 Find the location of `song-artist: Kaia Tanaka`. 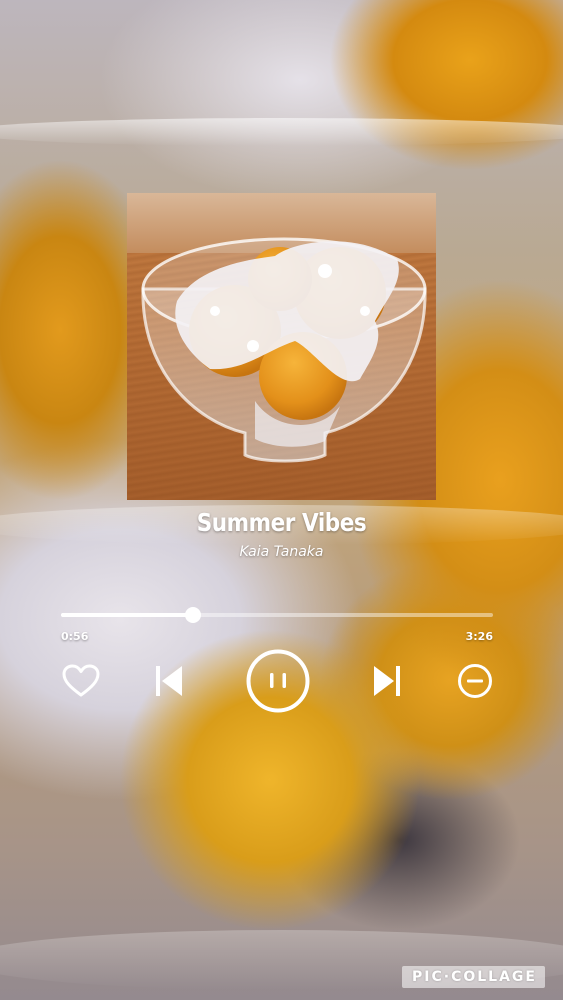

song-artist: Kaia Tanaka is located at coordinates (281, 552).